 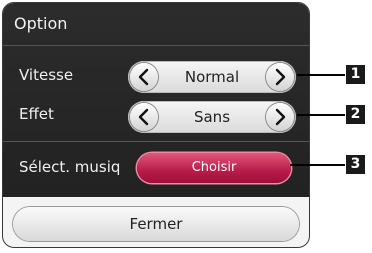 What do you see at coordinates (214, 168) in the screenshot?
I see `choose-music-button: Choisir` at bounding box center [214, 168].